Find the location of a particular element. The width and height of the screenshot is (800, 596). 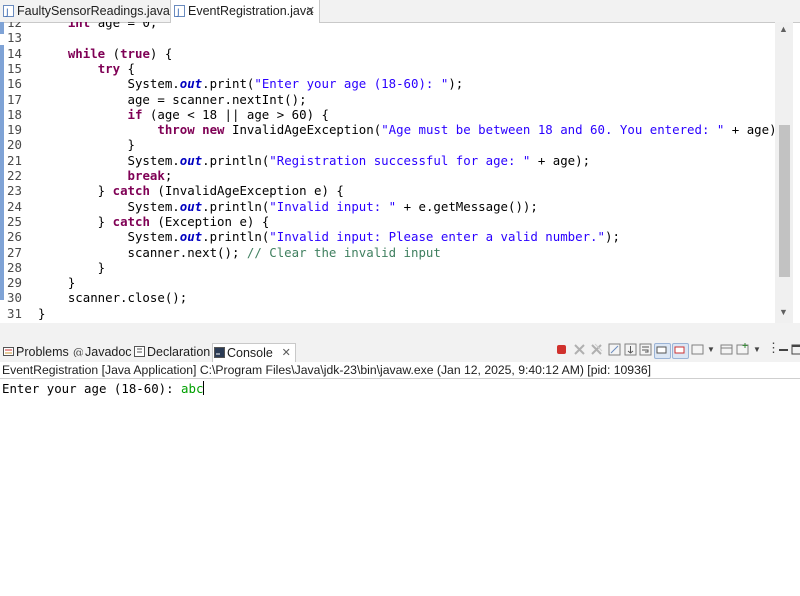

console-icon is located at coordinates (219, 352).